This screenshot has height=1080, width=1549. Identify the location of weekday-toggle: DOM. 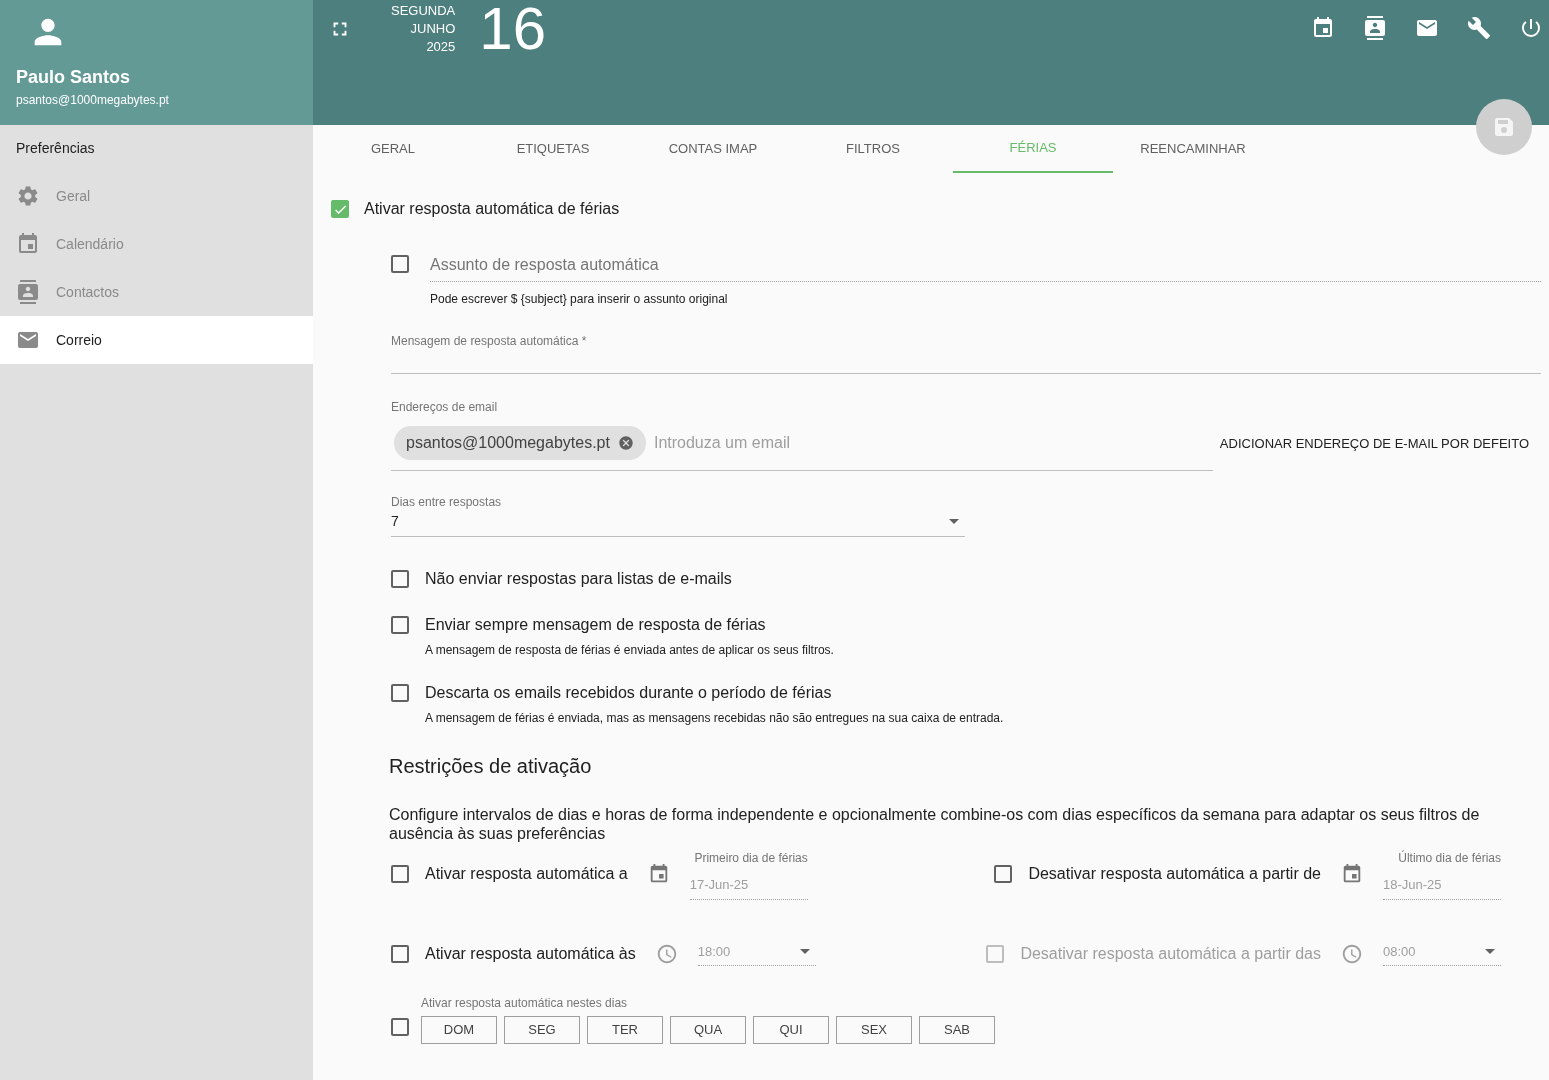
(459, 1030).